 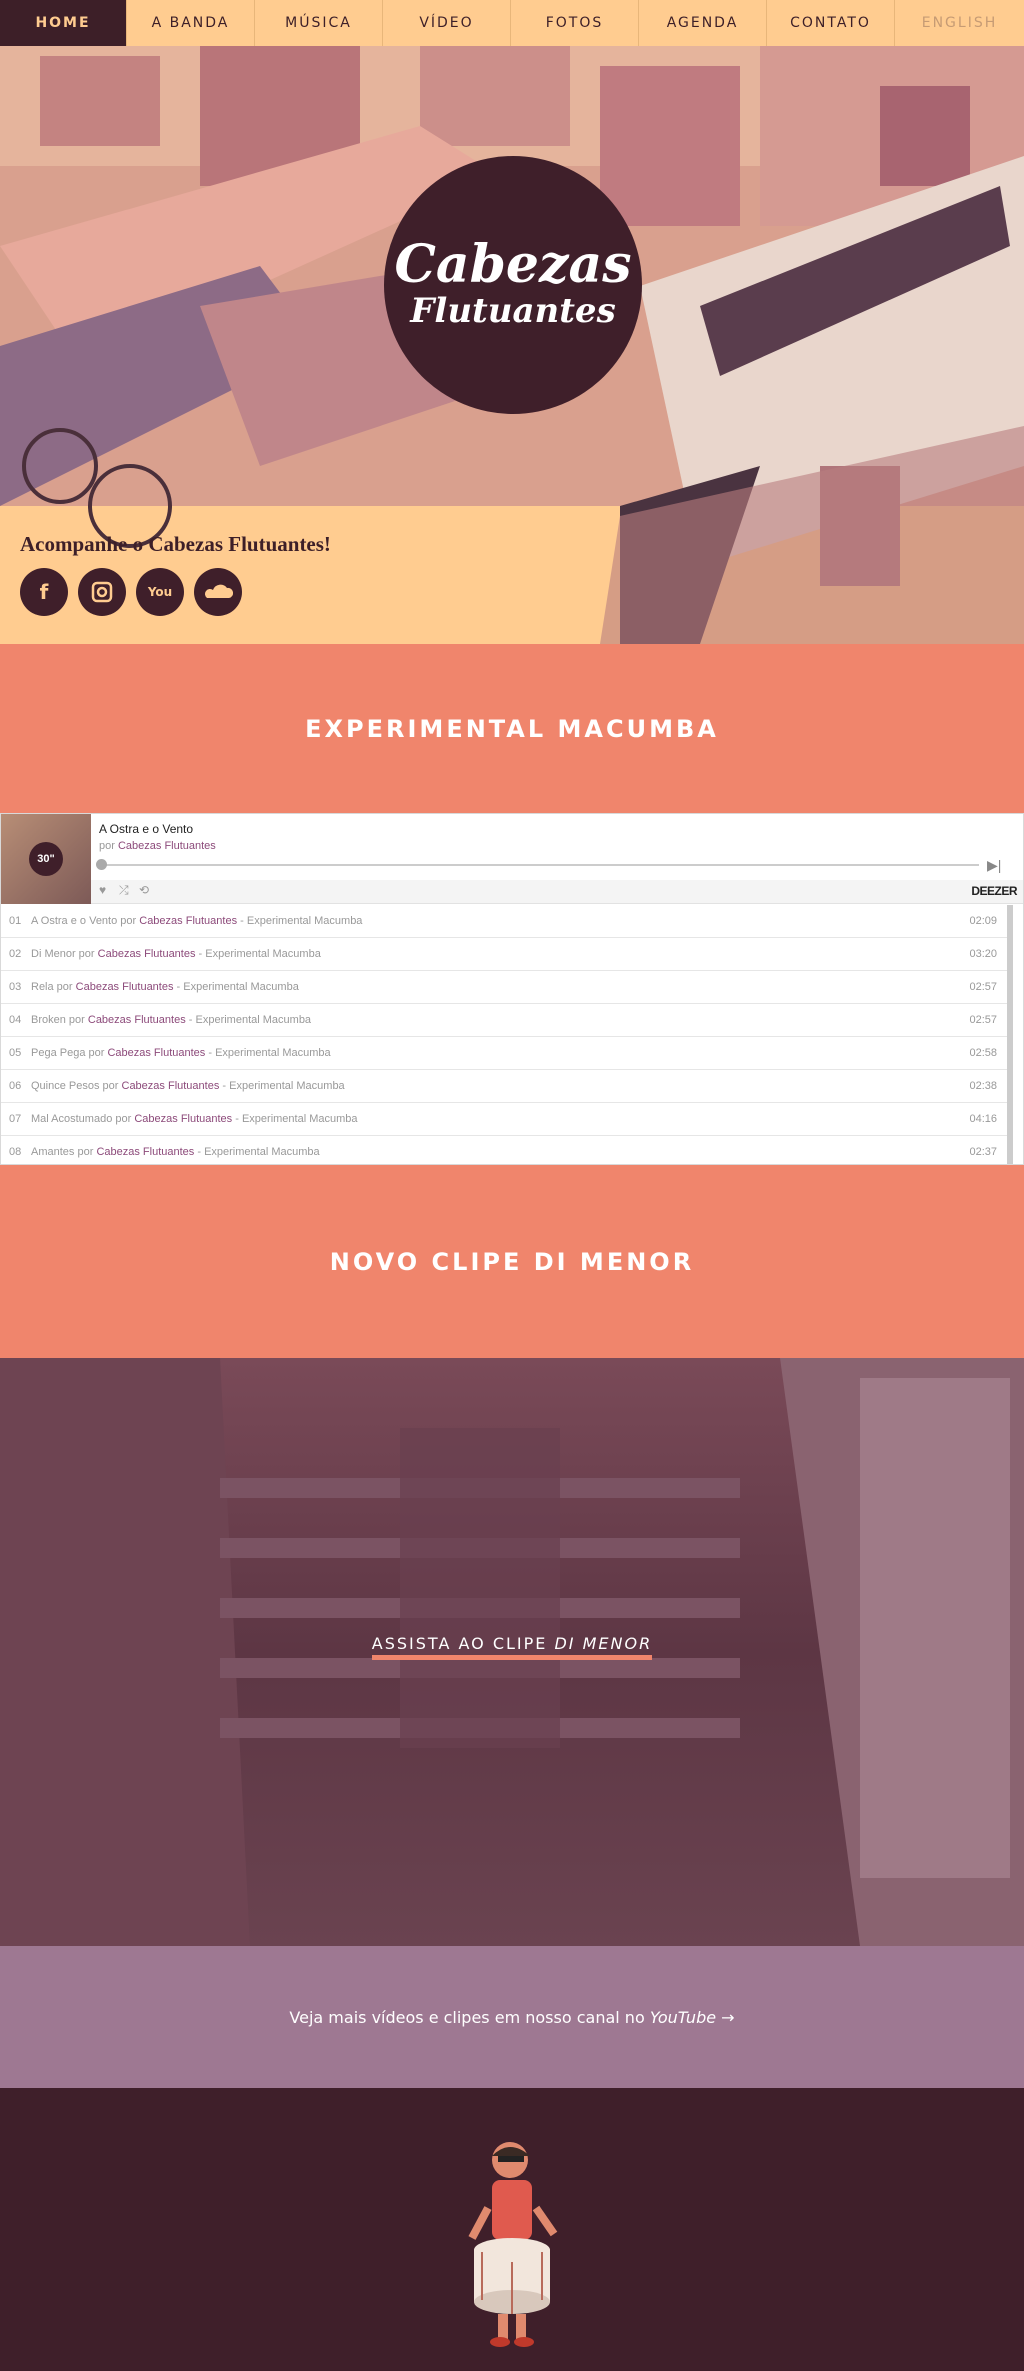 I want to click on band-logo: Cabezas Flutuantes, so click(x=513, y=285).